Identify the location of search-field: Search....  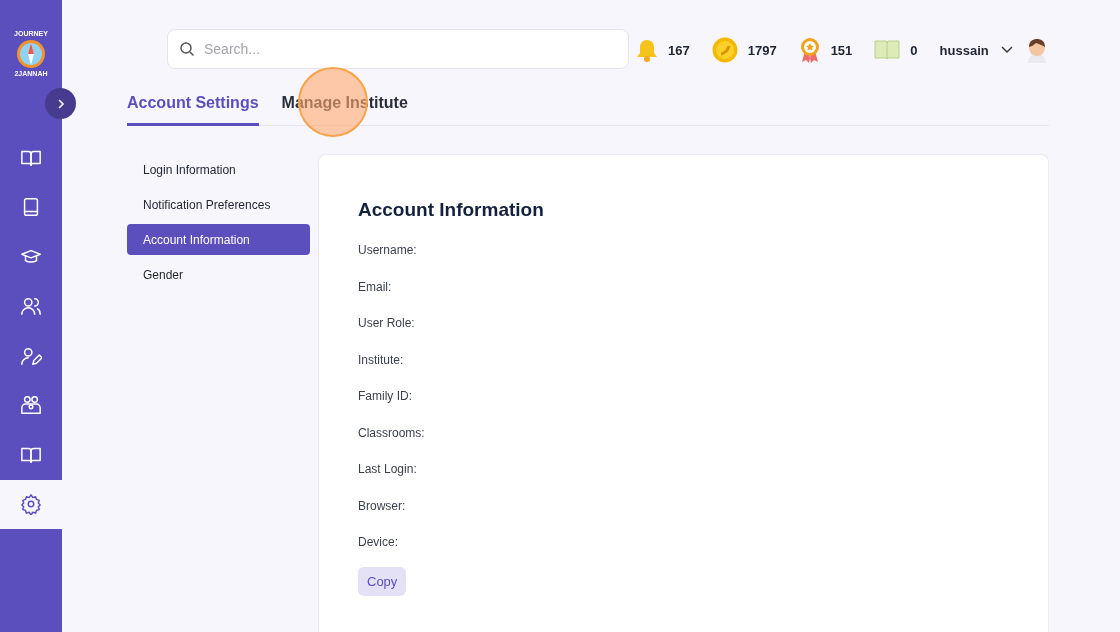
(398, 49).